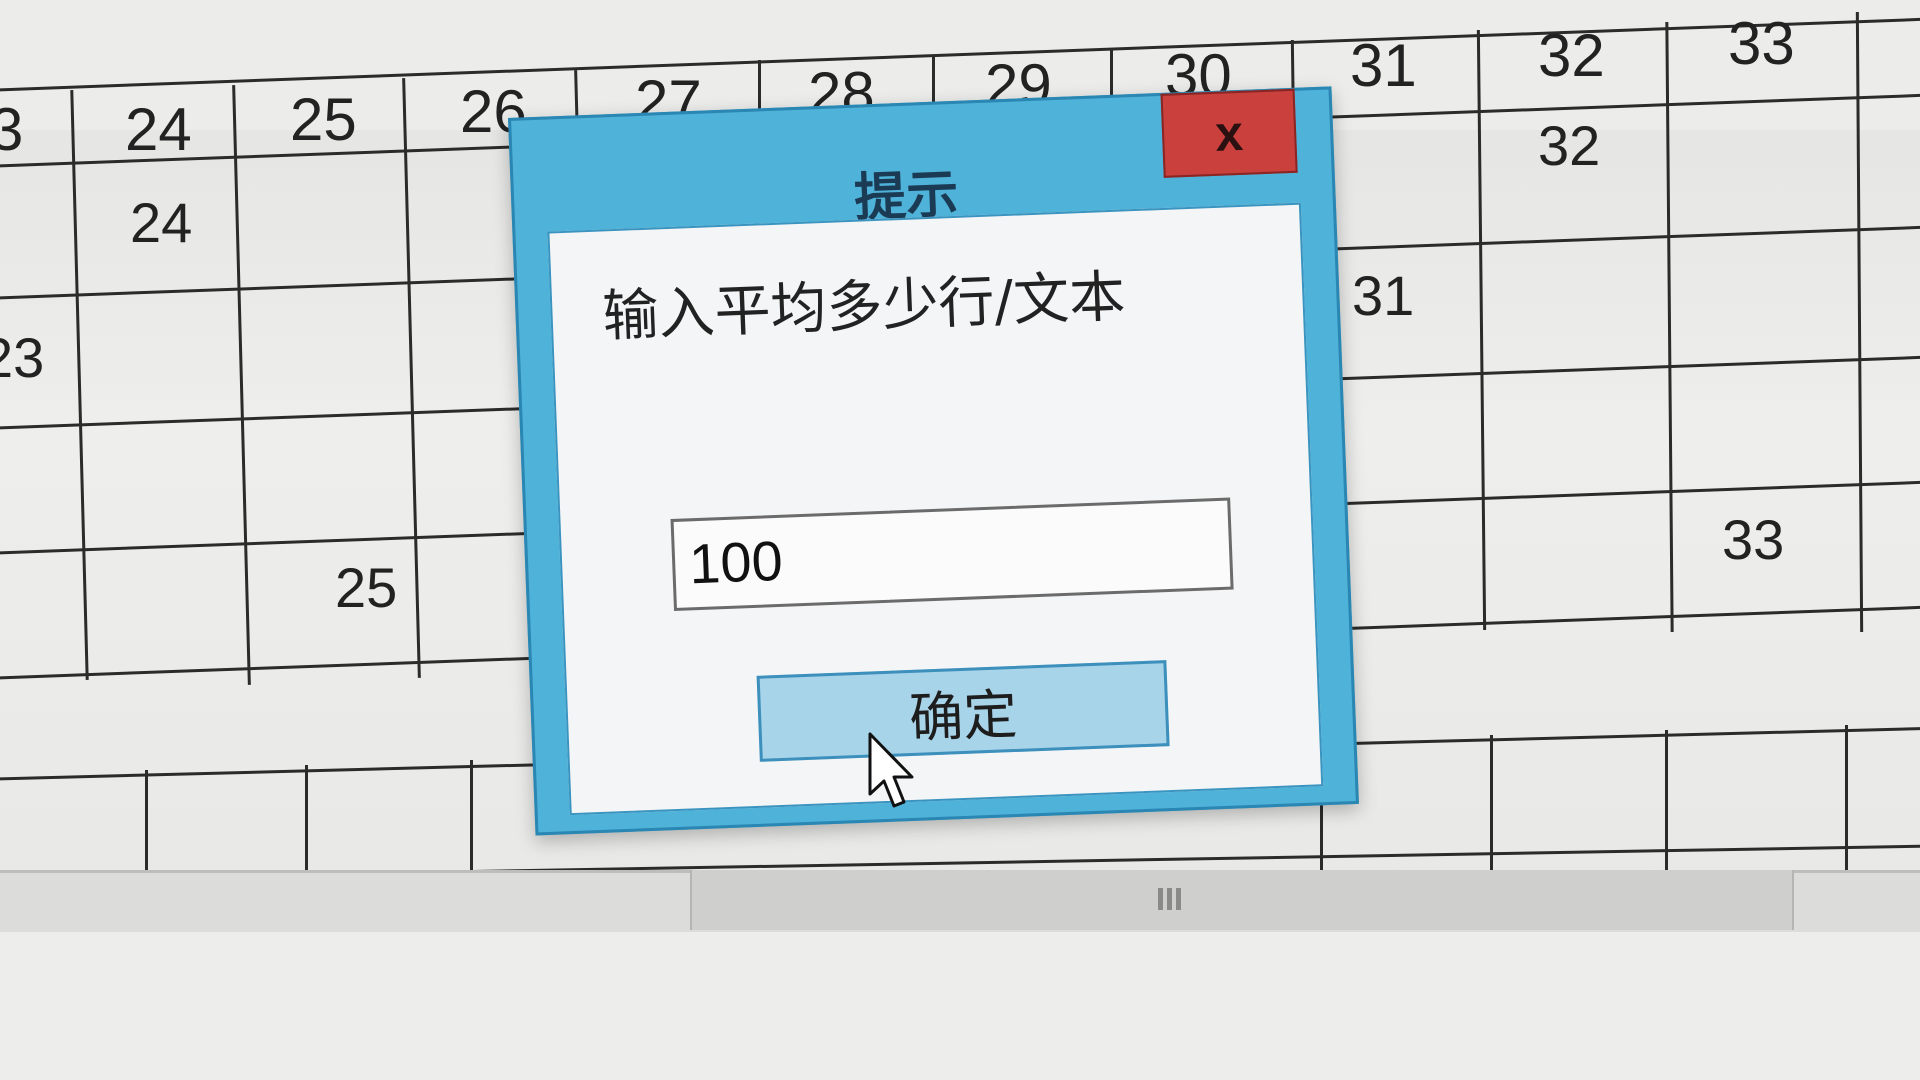 The image size is (1920, 1080). What do you see at coordinates (366, 588) in the screenshot?
I see `table-cell: 25` at bounding box center [366, 588].